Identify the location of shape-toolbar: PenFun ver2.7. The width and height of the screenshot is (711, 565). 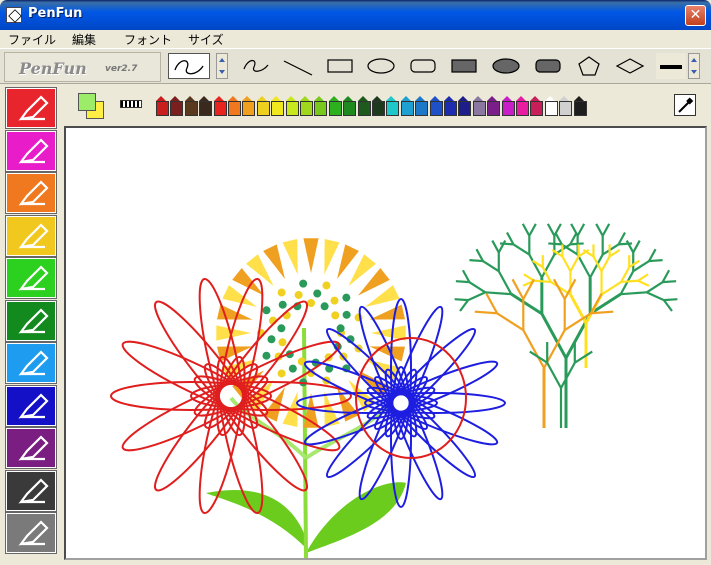
(355, 66).